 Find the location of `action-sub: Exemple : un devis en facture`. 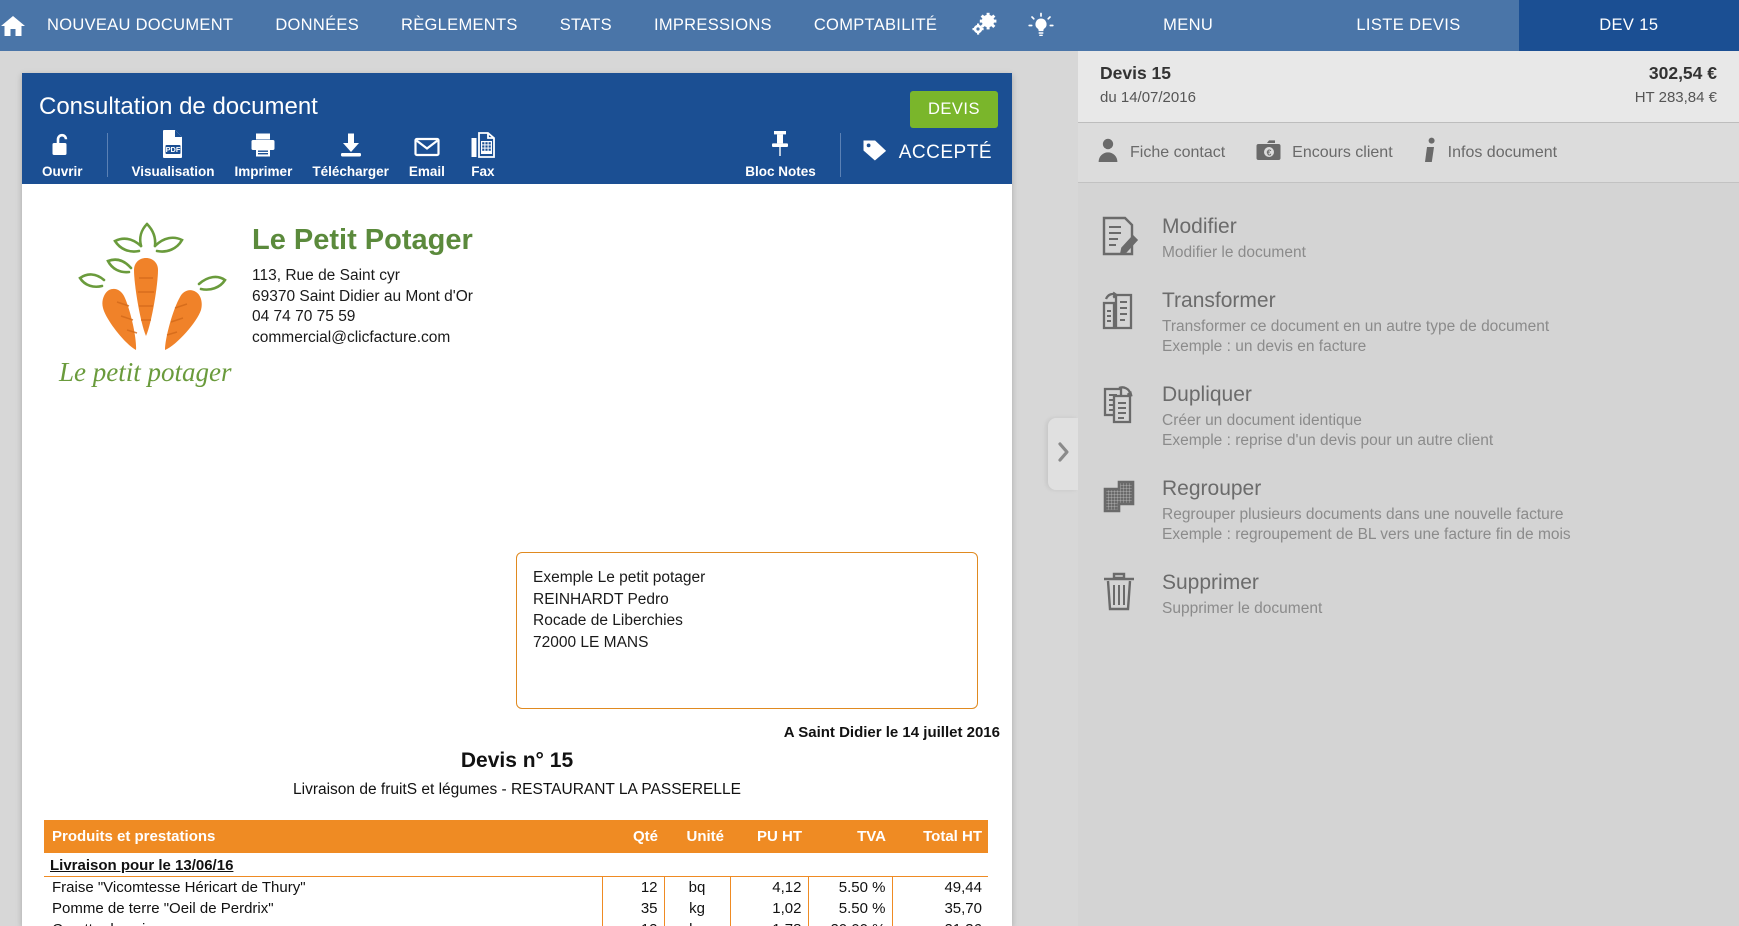

action-sub: Exemple : un devis en facture is located at coordinates (1264, 346).